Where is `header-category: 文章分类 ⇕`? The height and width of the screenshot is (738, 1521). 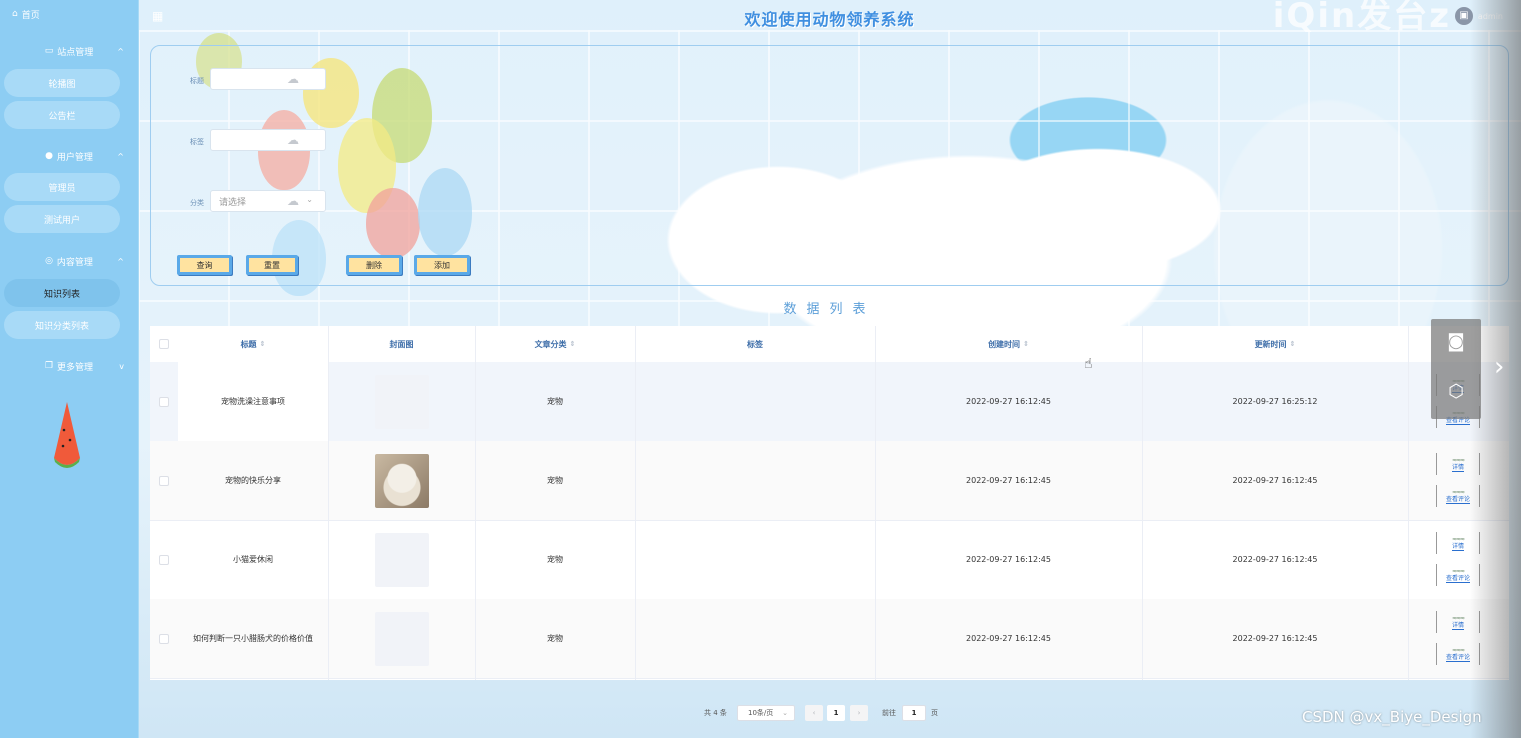
header-category: 文章分类 ⇕ is located at coordinates (555, 344).